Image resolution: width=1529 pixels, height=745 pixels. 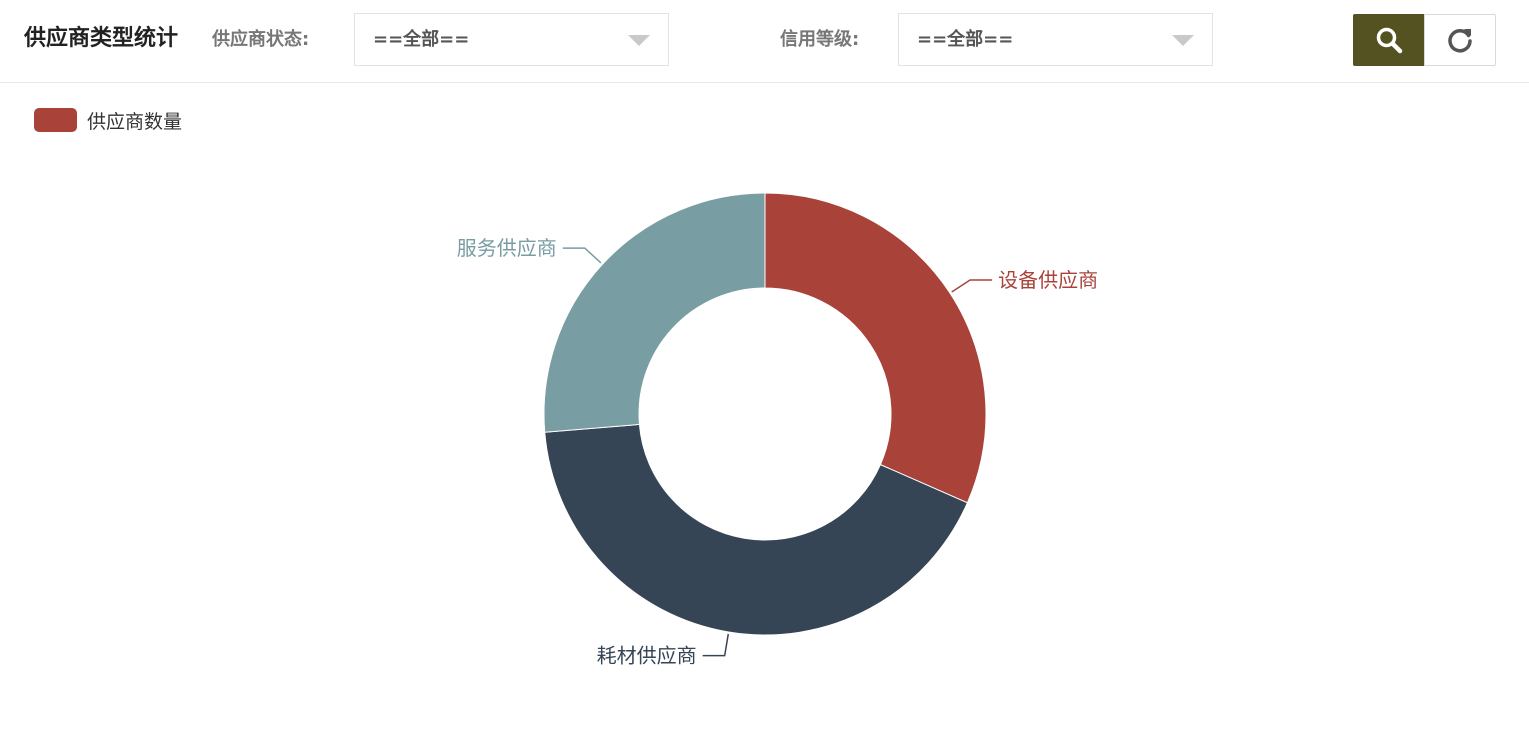 I want to click on slice-label-2: 服务供应商, so click(x=507, y=248).